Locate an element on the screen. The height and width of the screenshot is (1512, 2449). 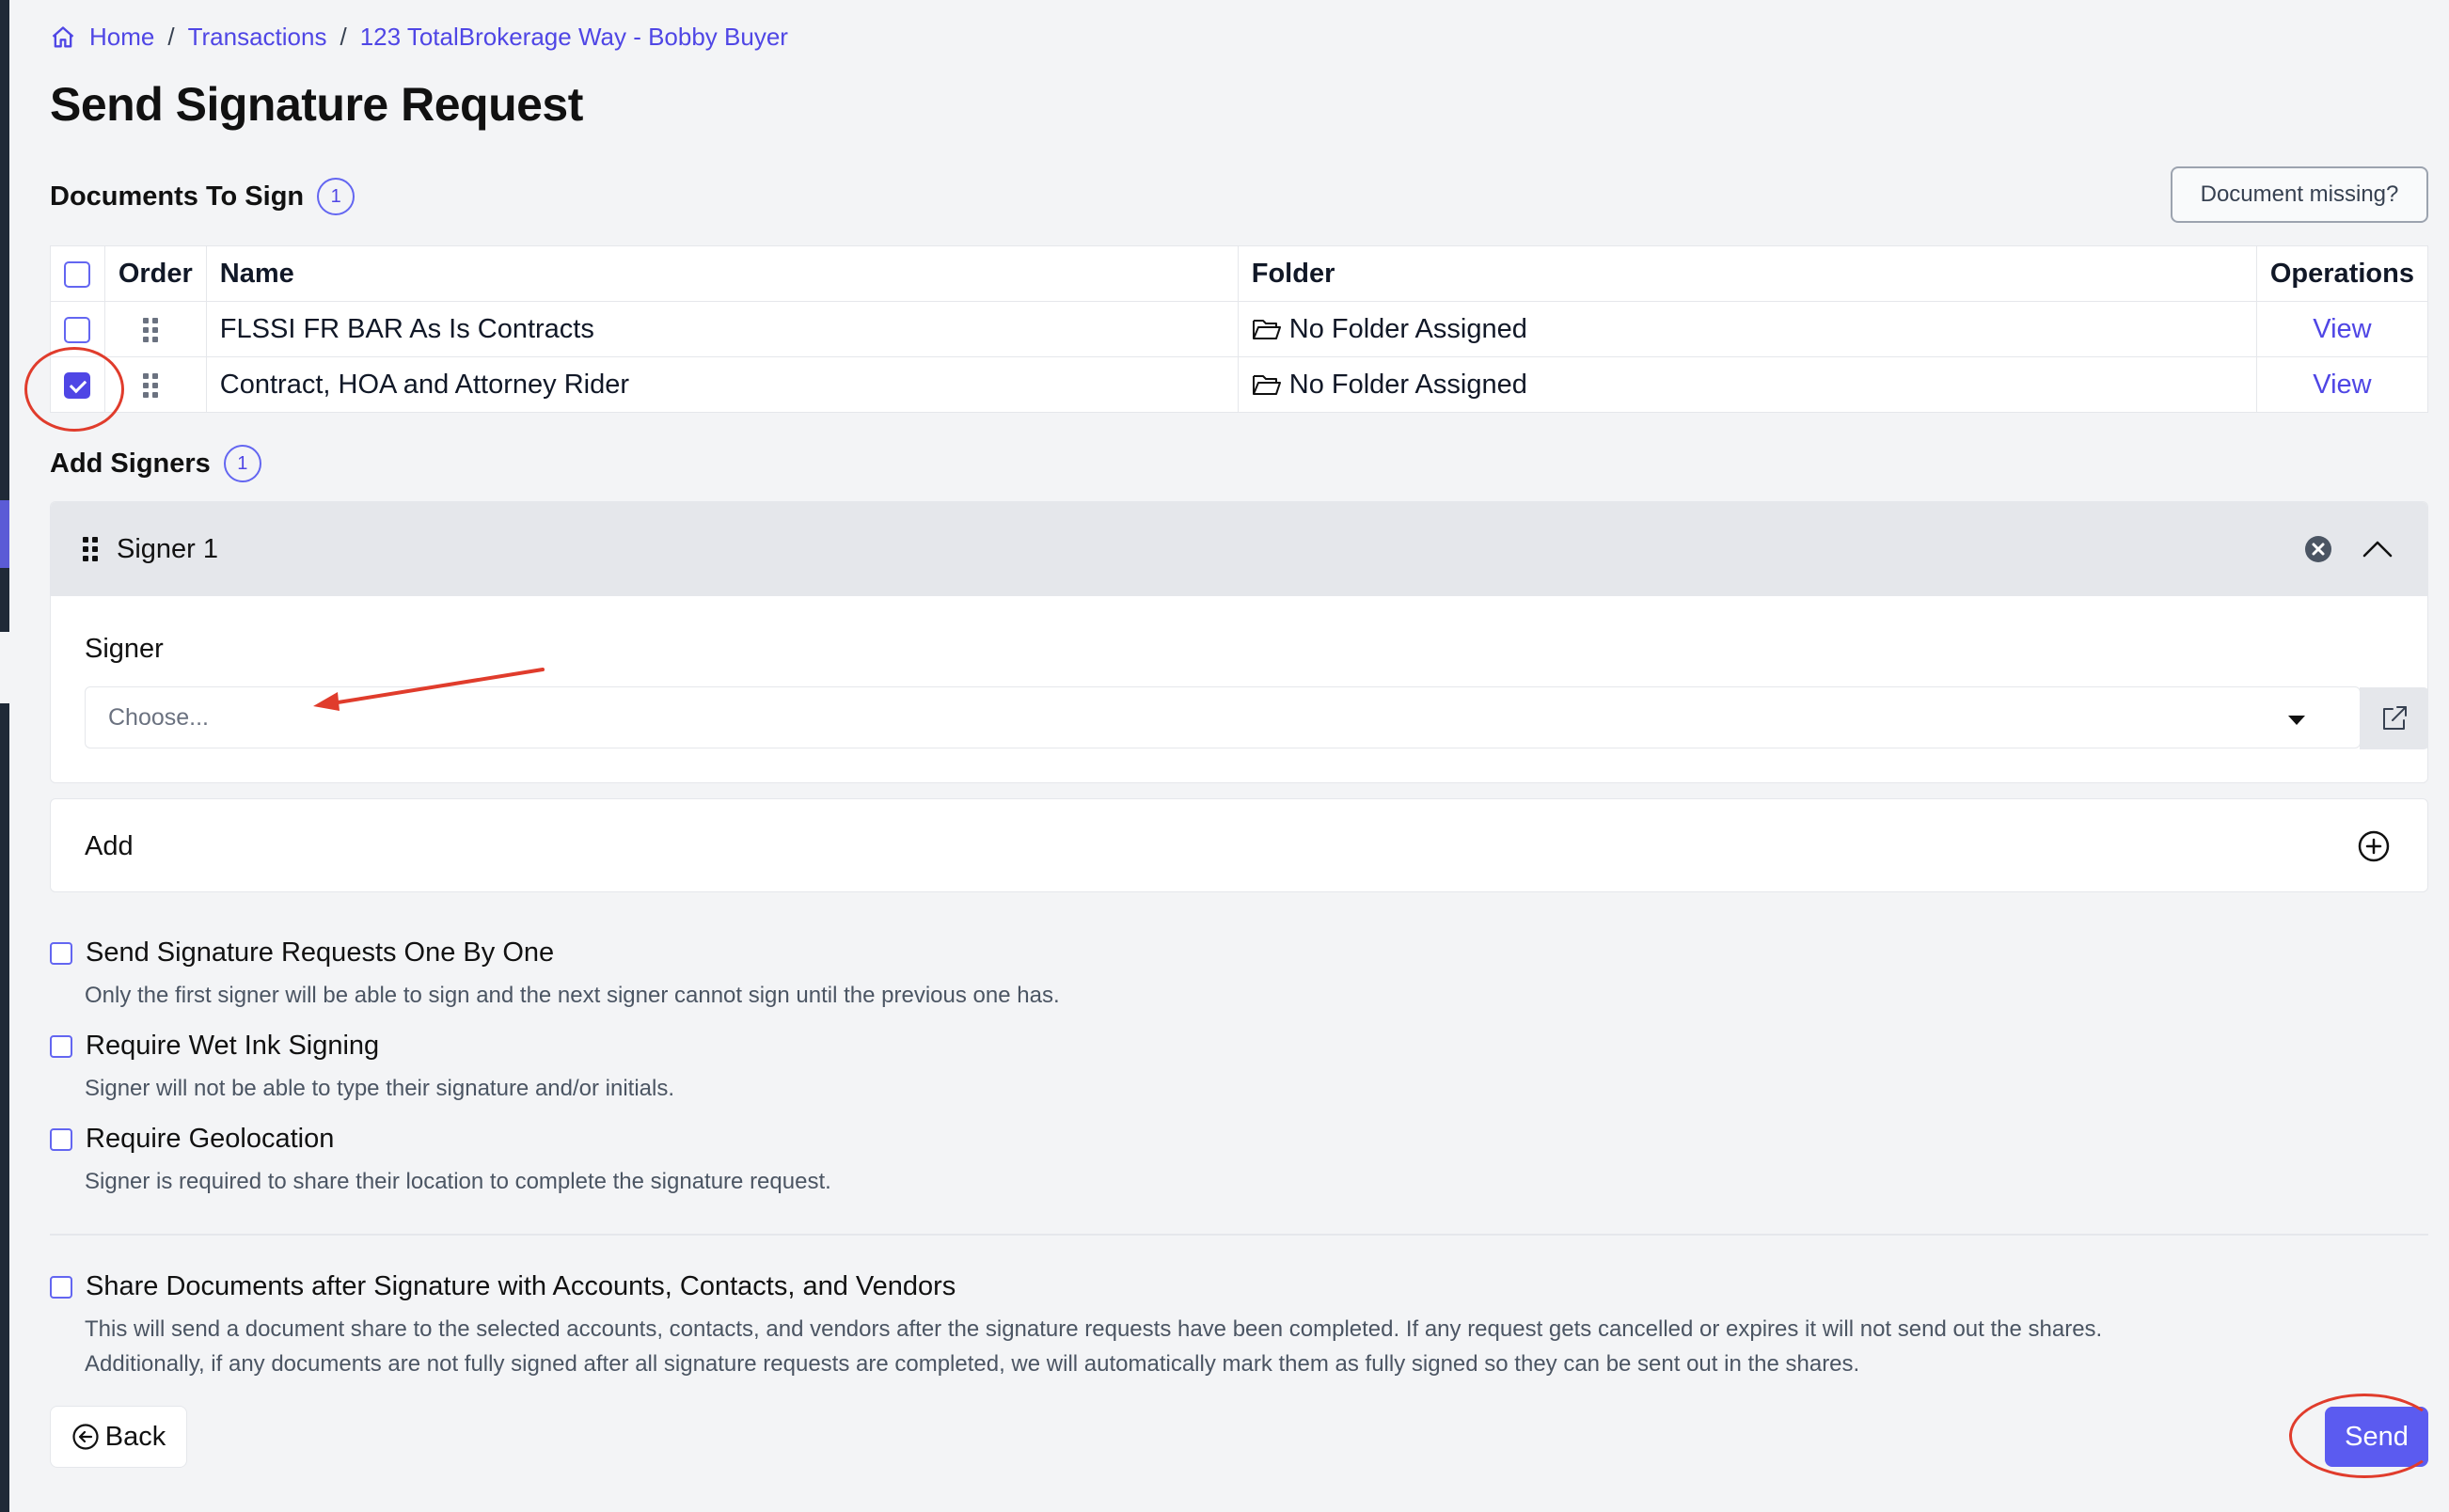
back-button-label: Back is located at coordinates (135, 1436).